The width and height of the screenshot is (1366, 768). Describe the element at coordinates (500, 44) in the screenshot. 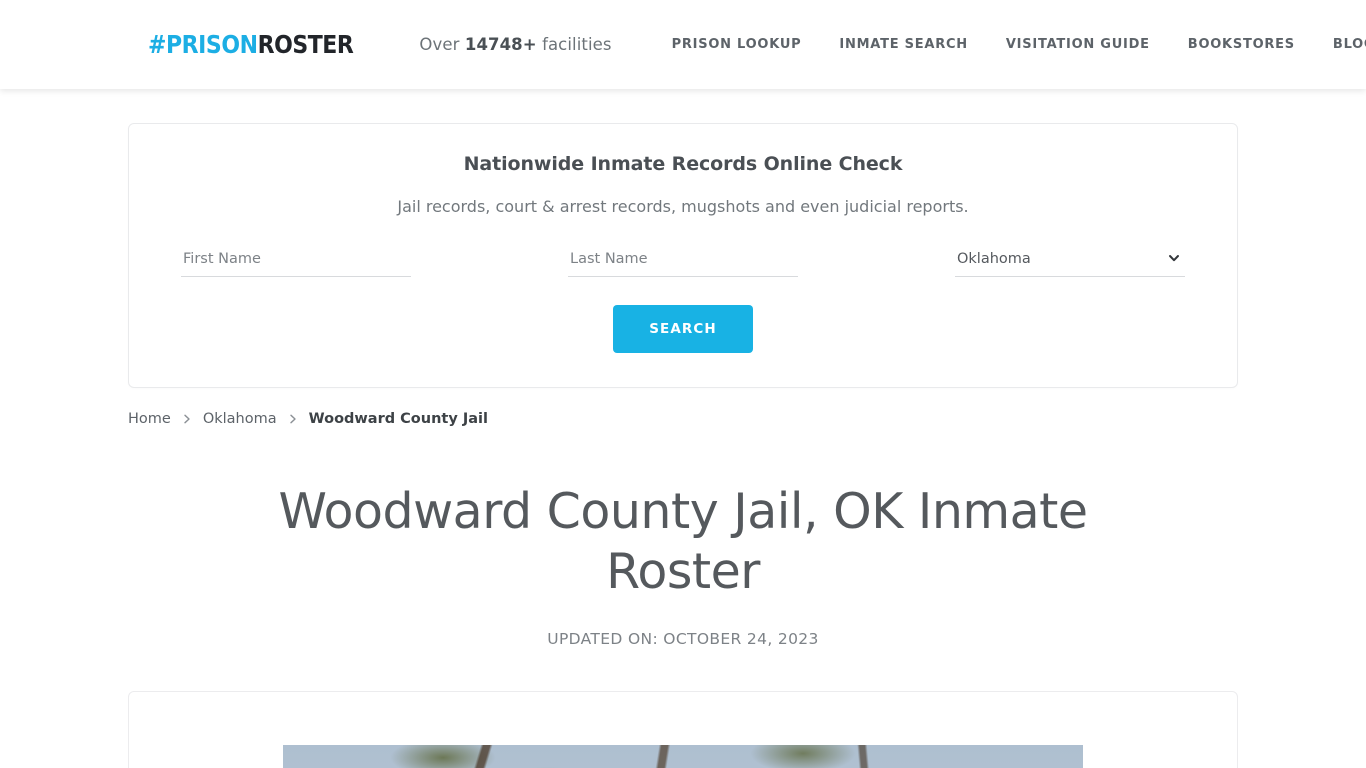

I see `facilities-number: 14748+` at that location.